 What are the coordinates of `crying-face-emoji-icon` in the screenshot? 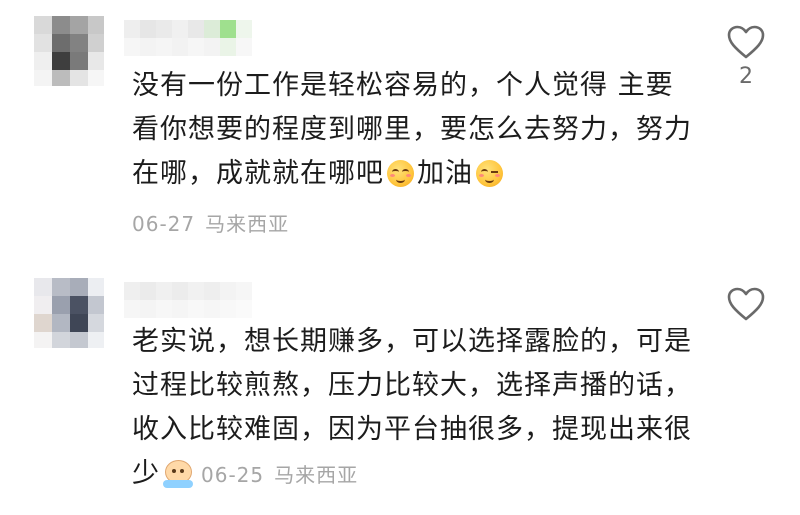 It's located at (178, 474).